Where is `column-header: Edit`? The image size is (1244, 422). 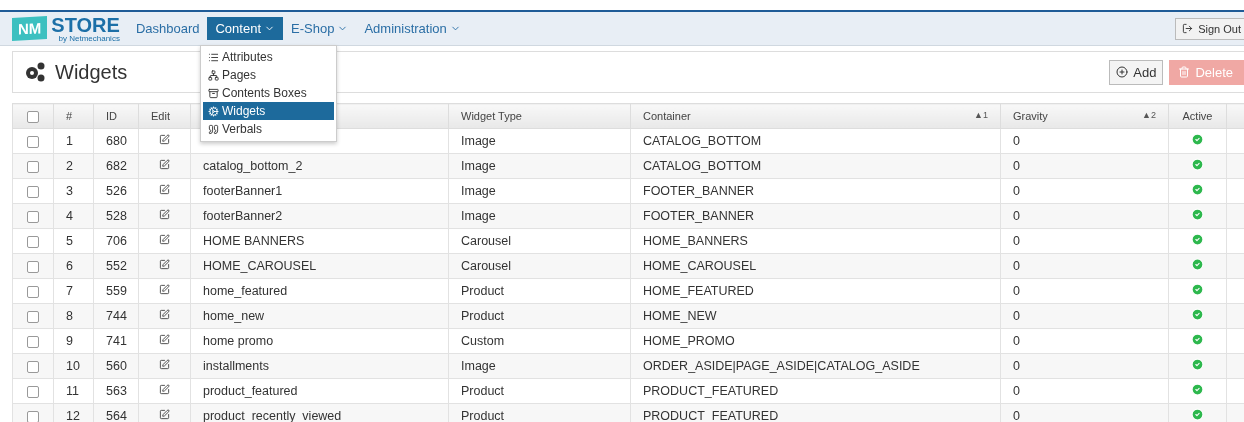 column-header: Edit is located at coordinates (164, 116).